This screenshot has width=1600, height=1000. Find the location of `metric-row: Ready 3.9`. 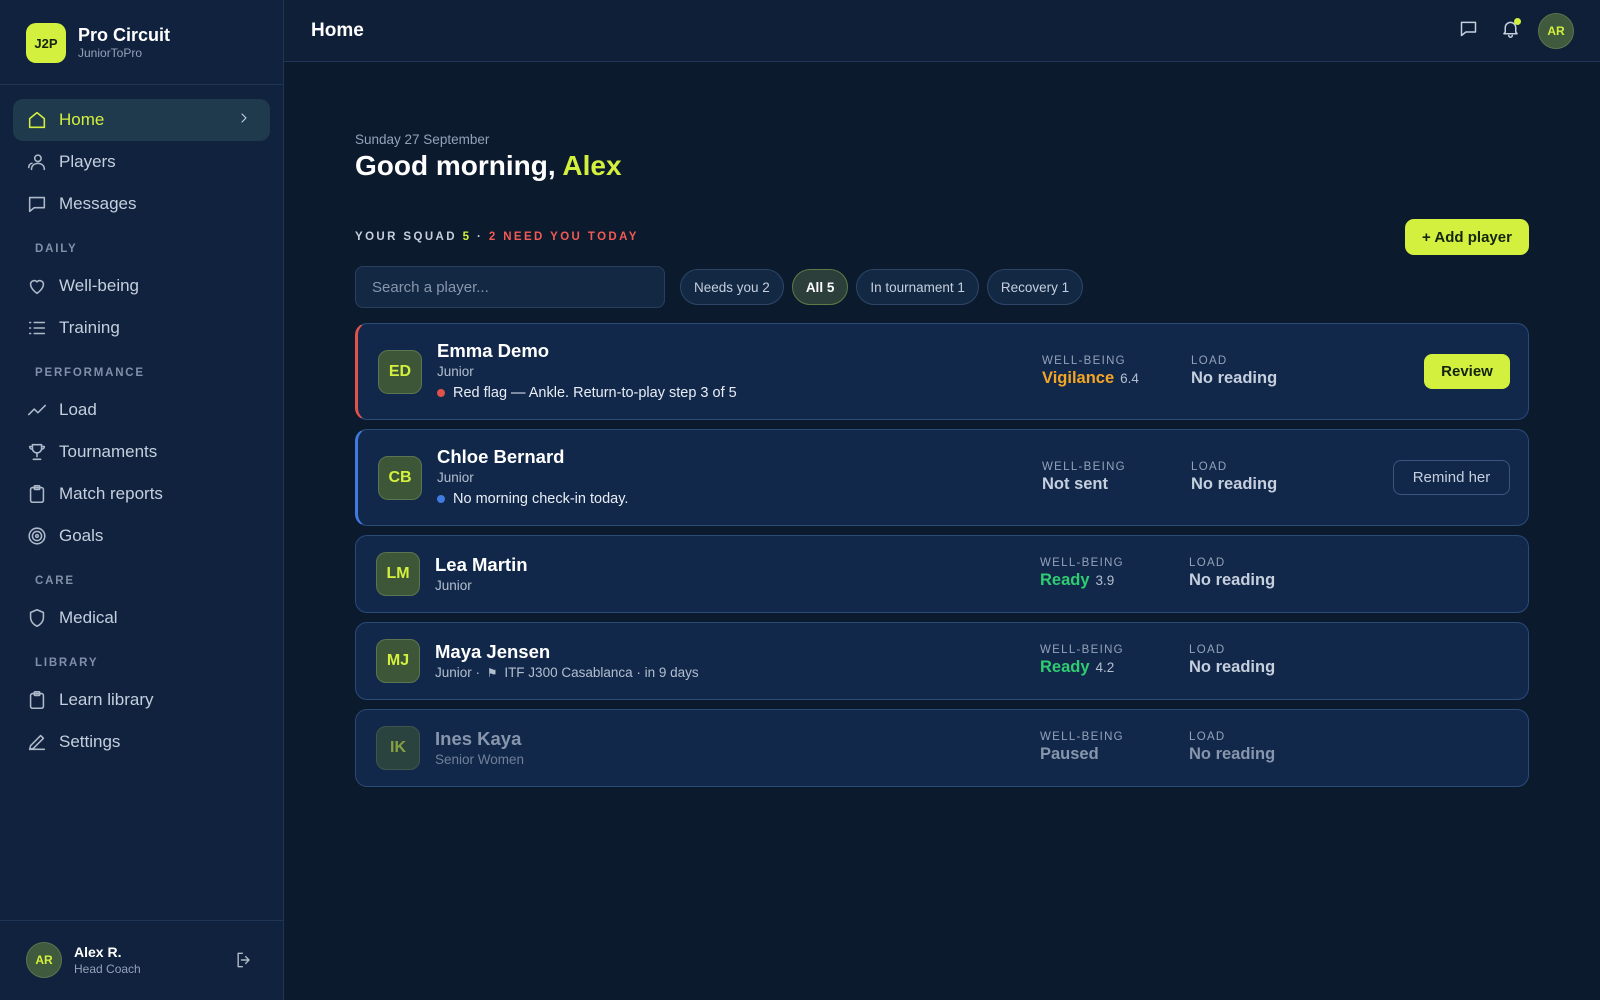

metric-row: Ready 3.9 is located at coordinates (1082, 580).